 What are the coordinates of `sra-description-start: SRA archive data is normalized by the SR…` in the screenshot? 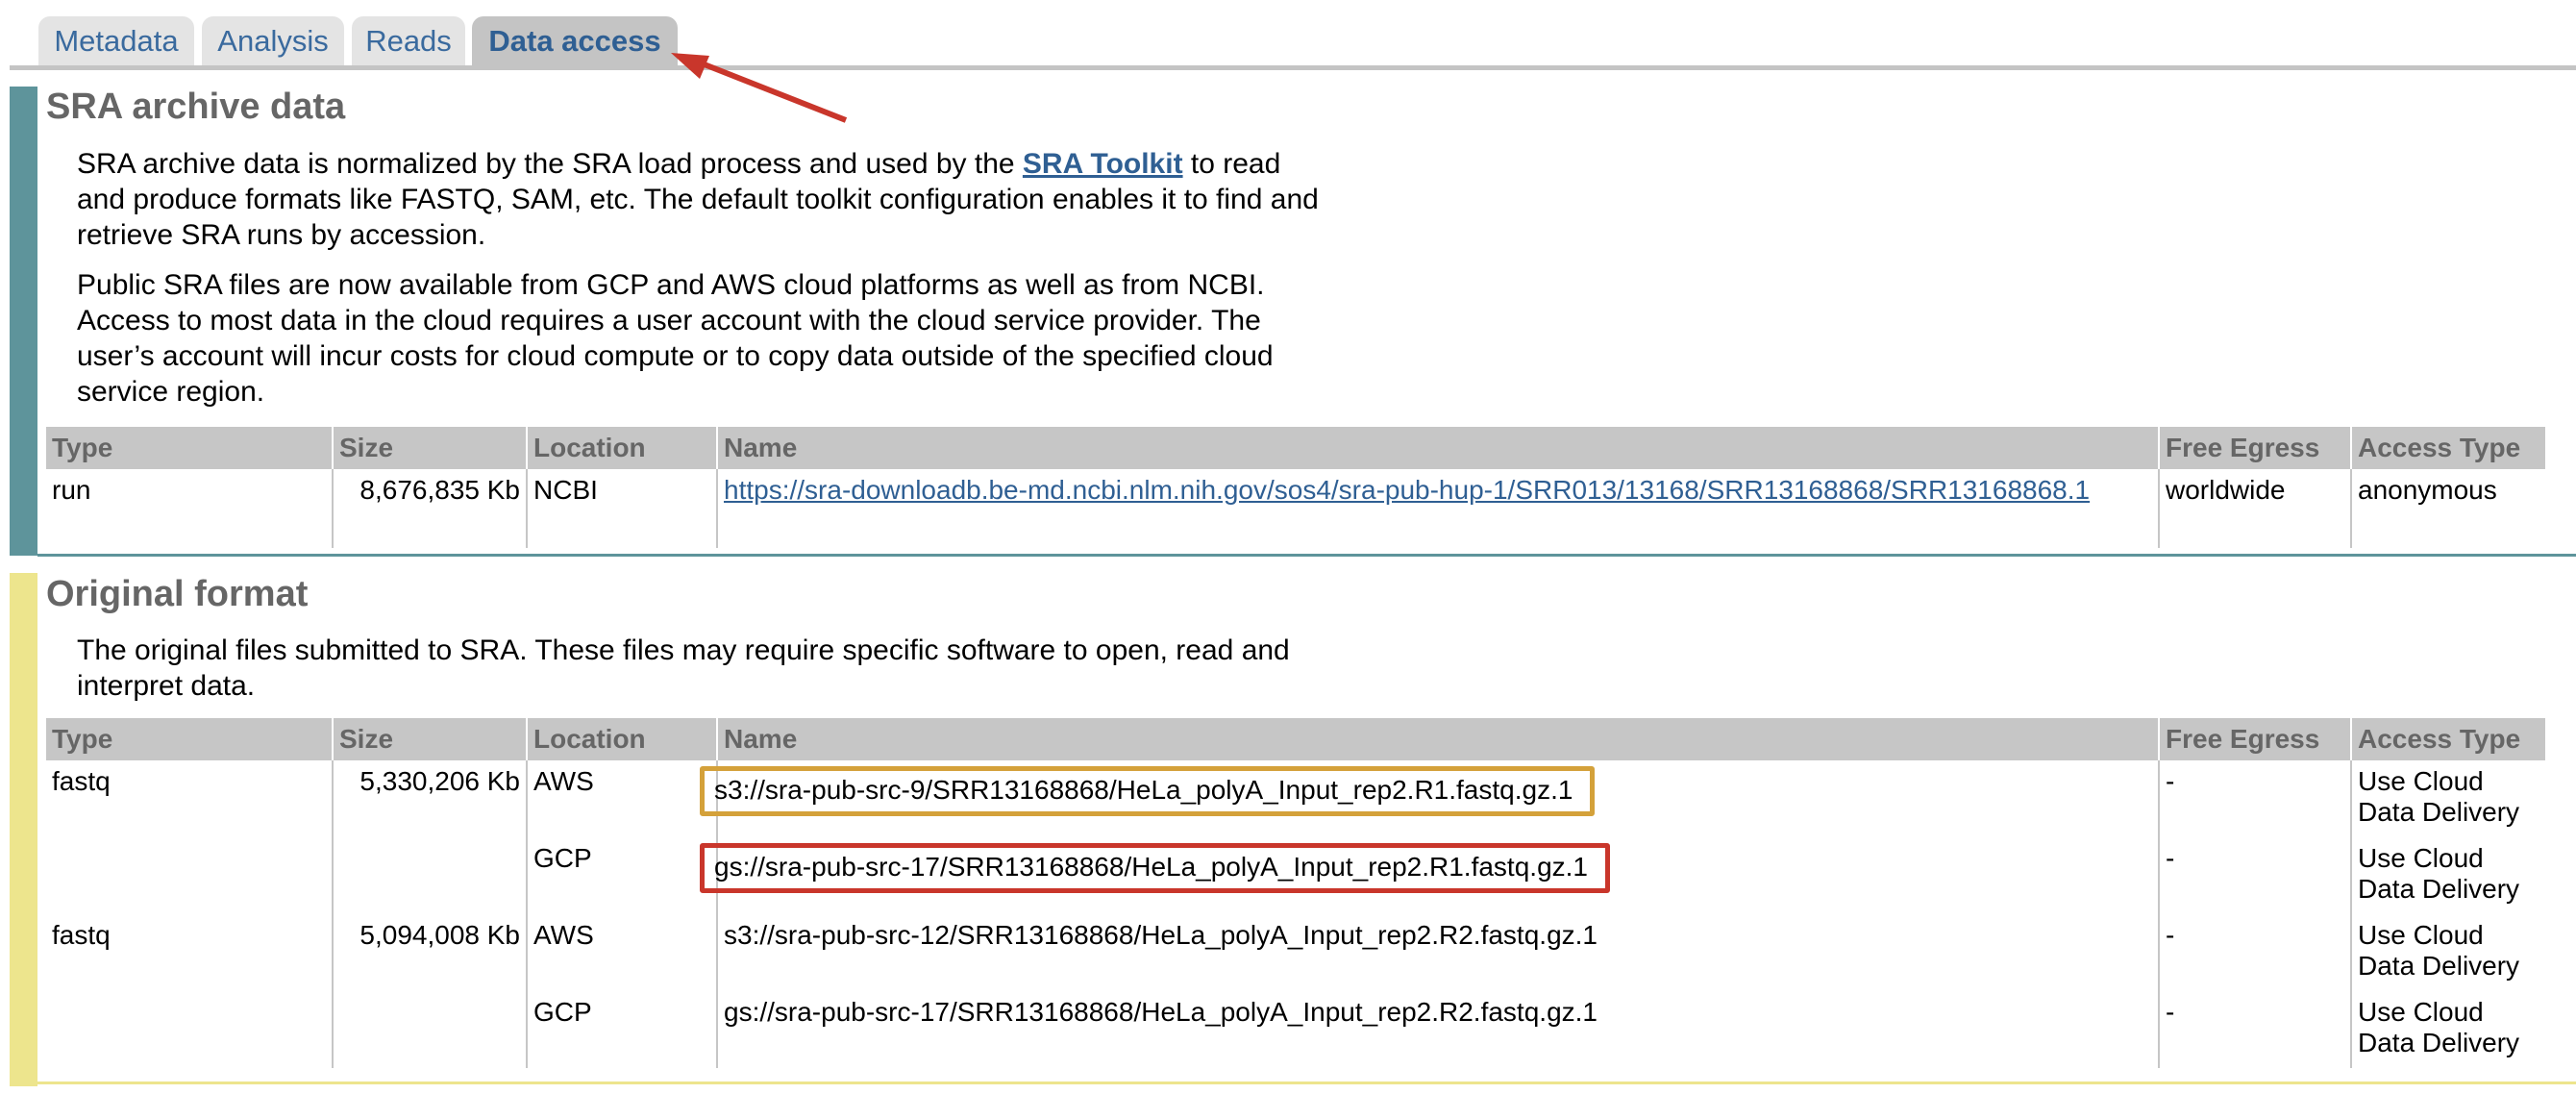 It's located at (550, 164).